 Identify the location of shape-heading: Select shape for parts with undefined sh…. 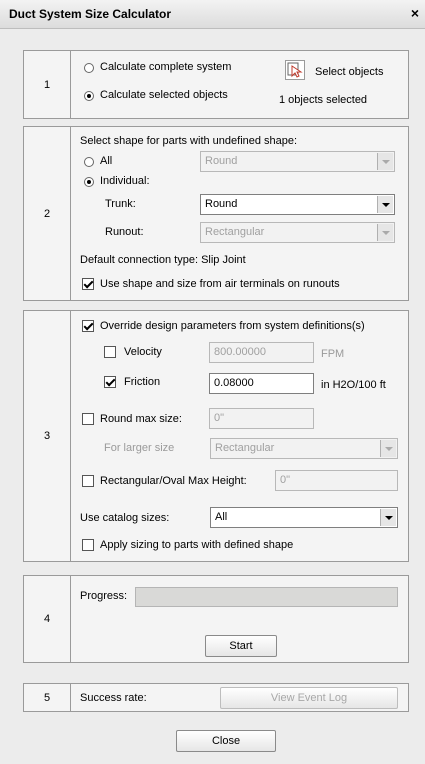
(189, 141).